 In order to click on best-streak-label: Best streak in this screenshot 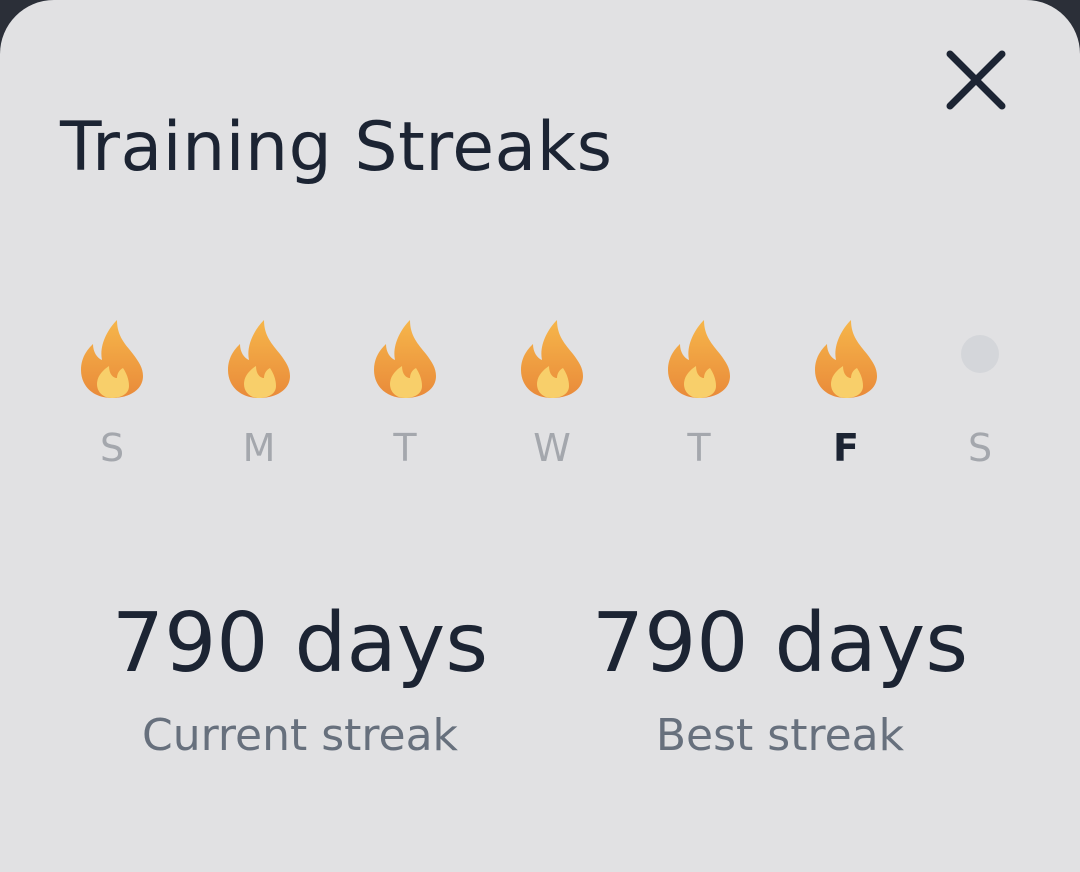, I will do `click(780, 735)`.